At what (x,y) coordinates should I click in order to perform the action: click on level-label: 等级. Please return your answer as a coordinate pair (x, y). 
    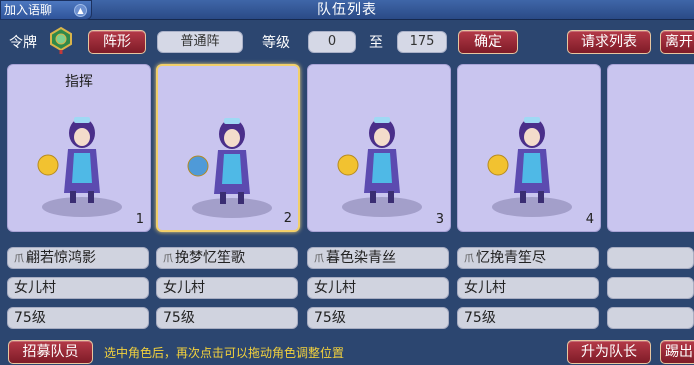
    Looking at the image, I should click on (276, 43).